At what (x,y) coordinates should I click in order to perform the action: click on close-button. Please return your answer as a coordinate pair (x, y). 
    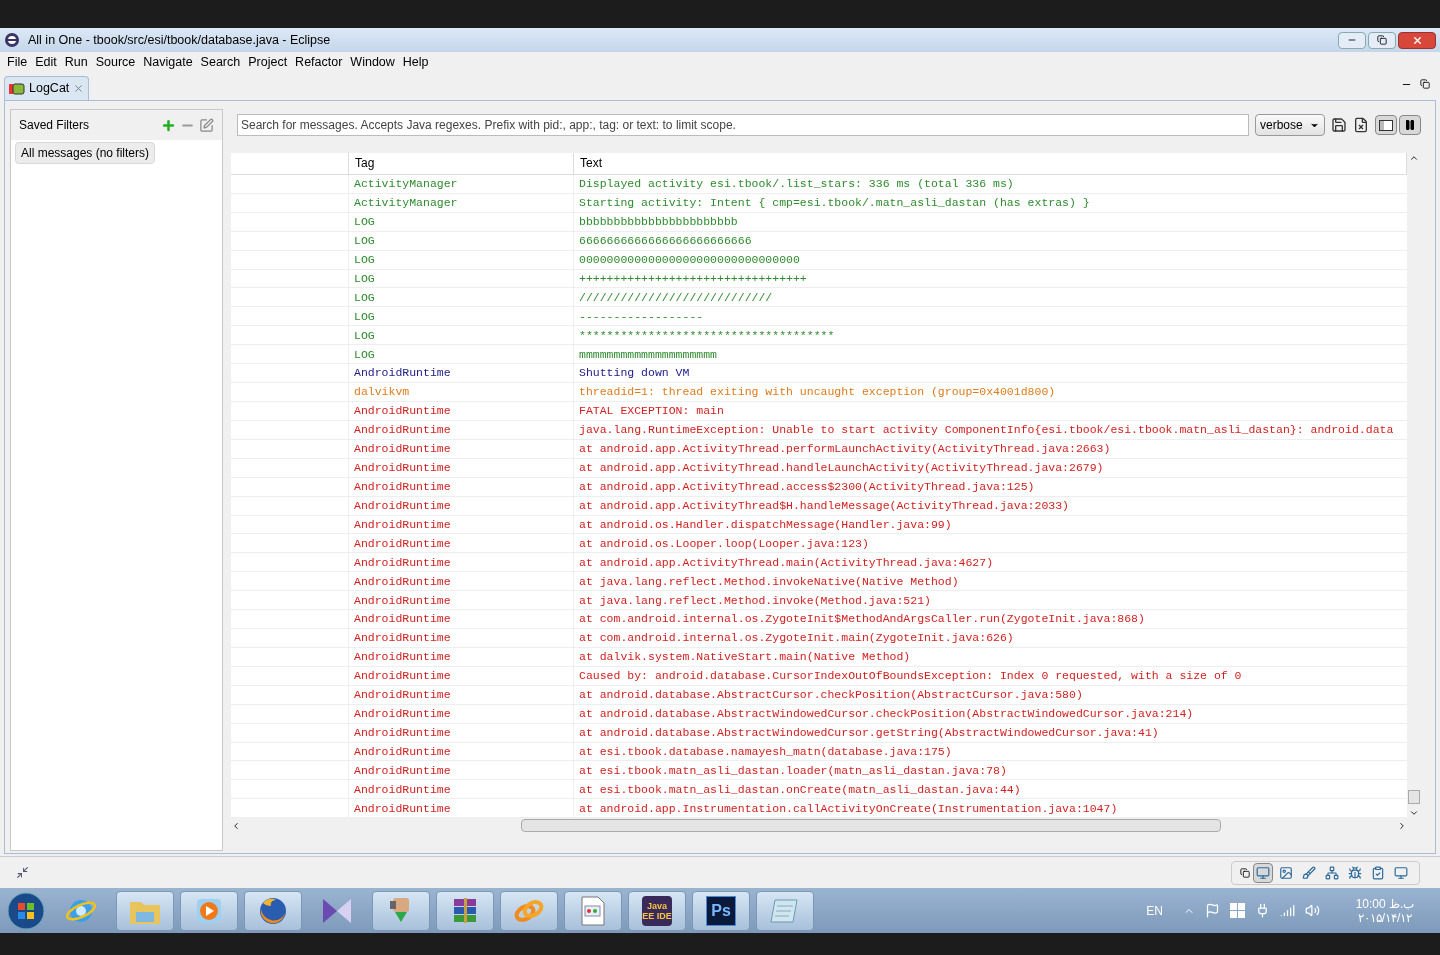
    Looking at the image, I should click on (1417, 40).